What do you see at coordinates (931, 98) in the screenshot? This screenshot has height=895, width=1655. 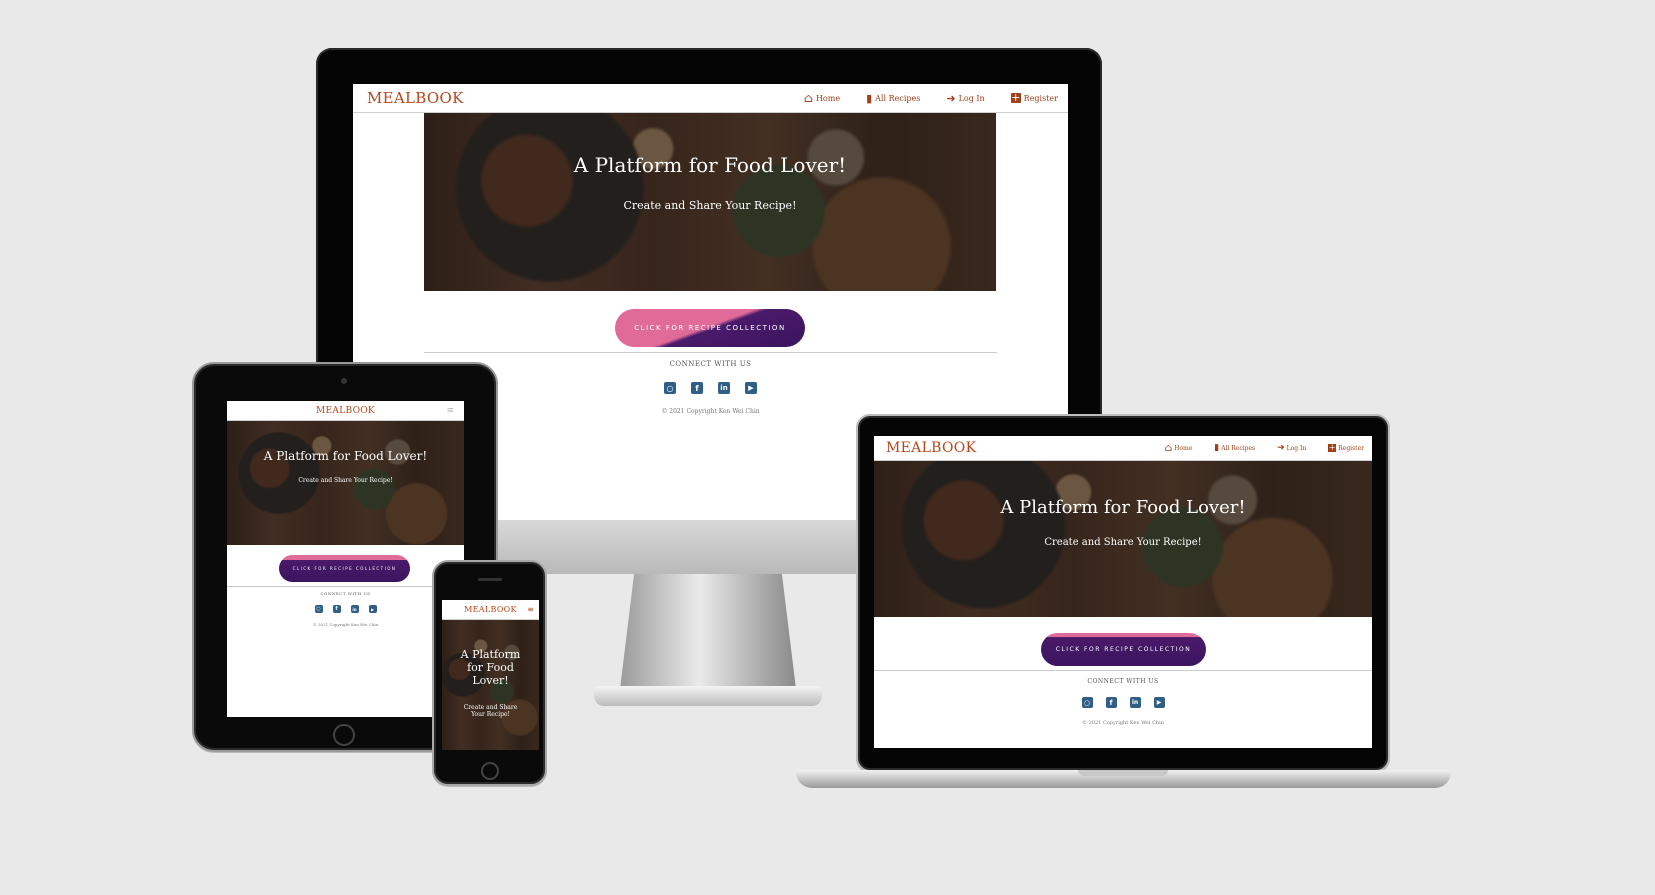 I see `nav-links: ⌂ Home ▮ All Recipes ➜ Log In + Register` at bounding box center [931, 98].